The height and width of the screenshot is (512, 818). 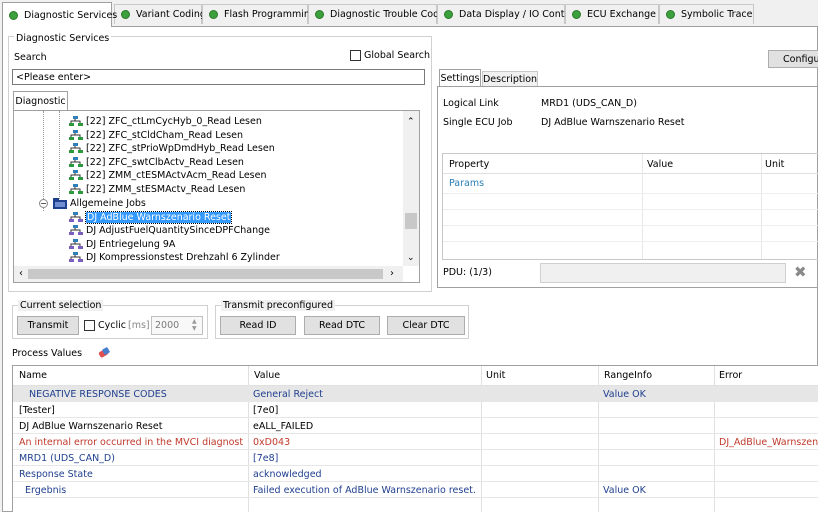 I want to click on row-value: [7e0], so click(x=266, y=410).